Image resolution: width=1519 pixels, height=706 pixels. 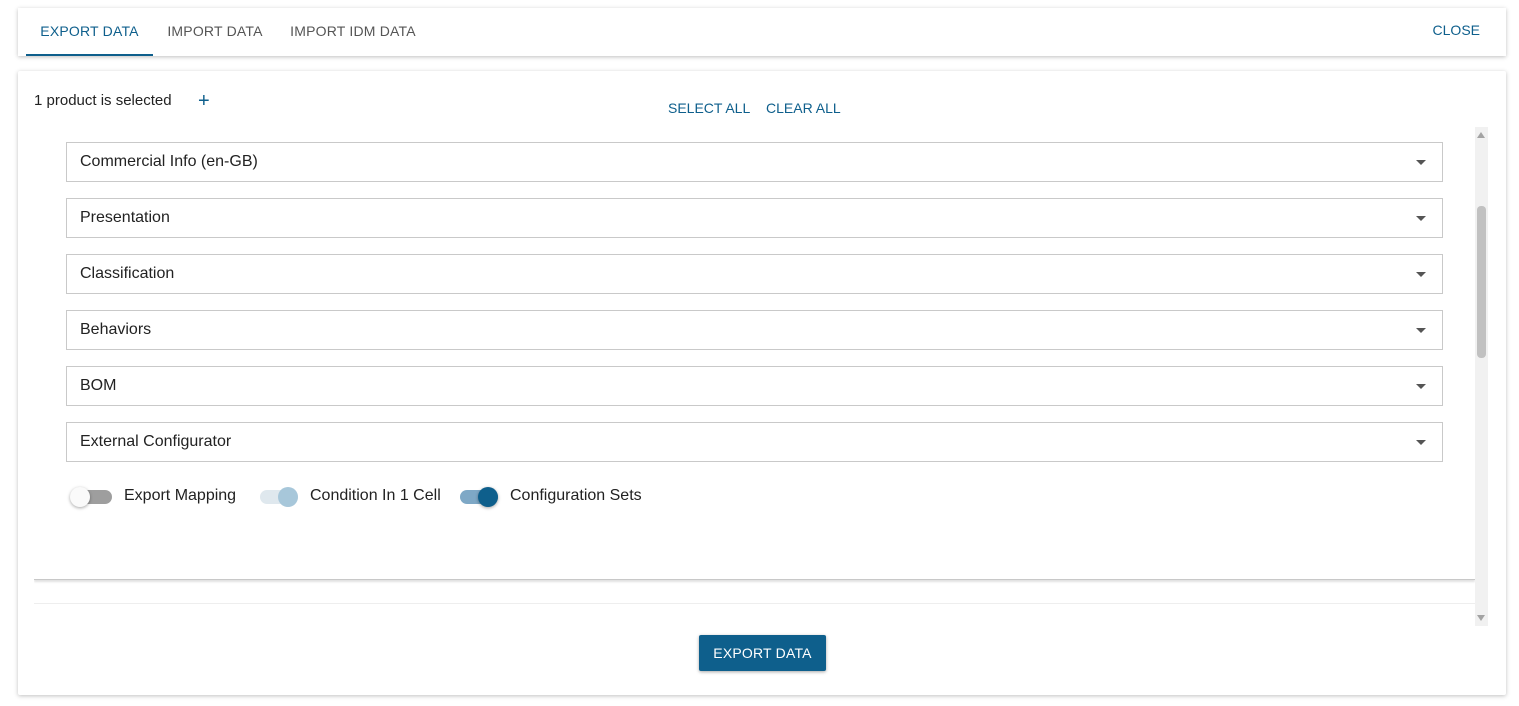 I want to click on plus-icon: +, so click(x=204, y=101).